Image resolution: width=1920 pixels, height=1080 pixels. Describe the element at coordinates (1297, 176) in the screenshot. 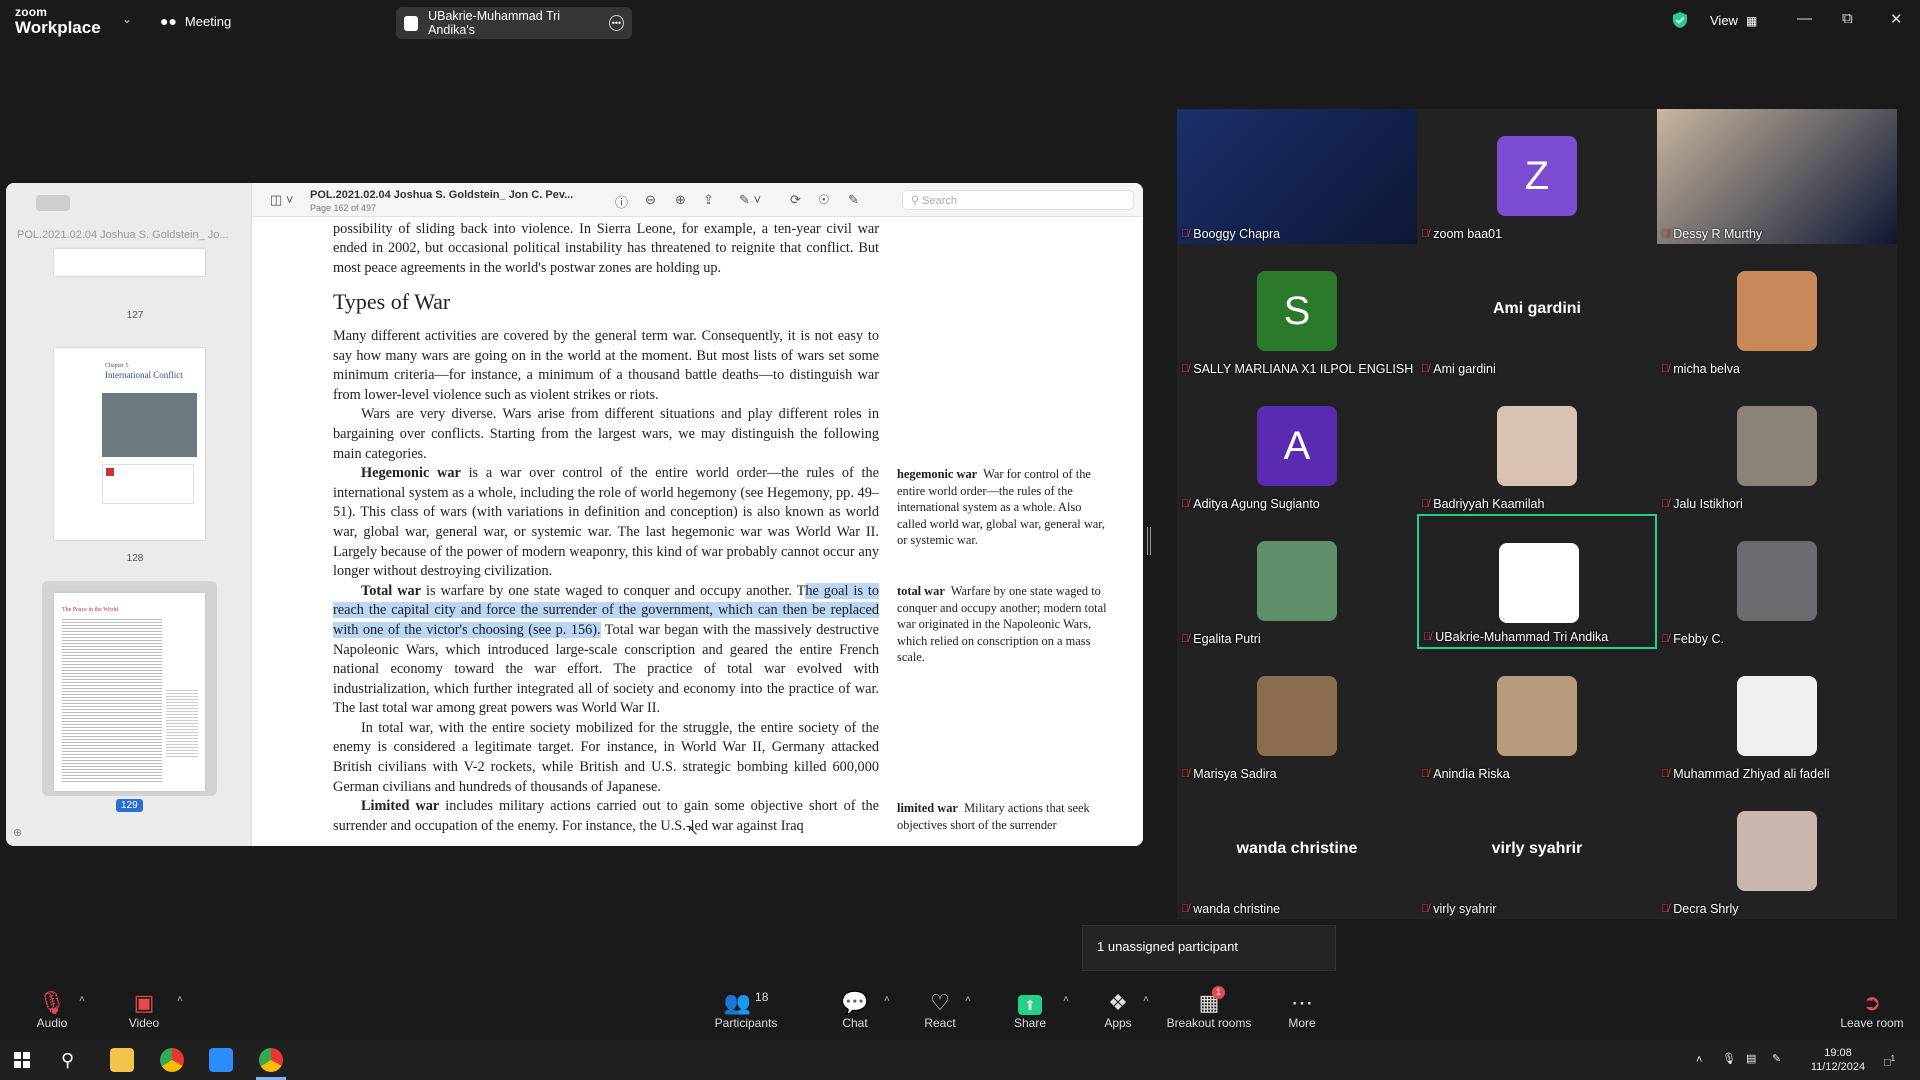

I see `participant-tile: 🎙̸ Booggy Chapra` at that location.